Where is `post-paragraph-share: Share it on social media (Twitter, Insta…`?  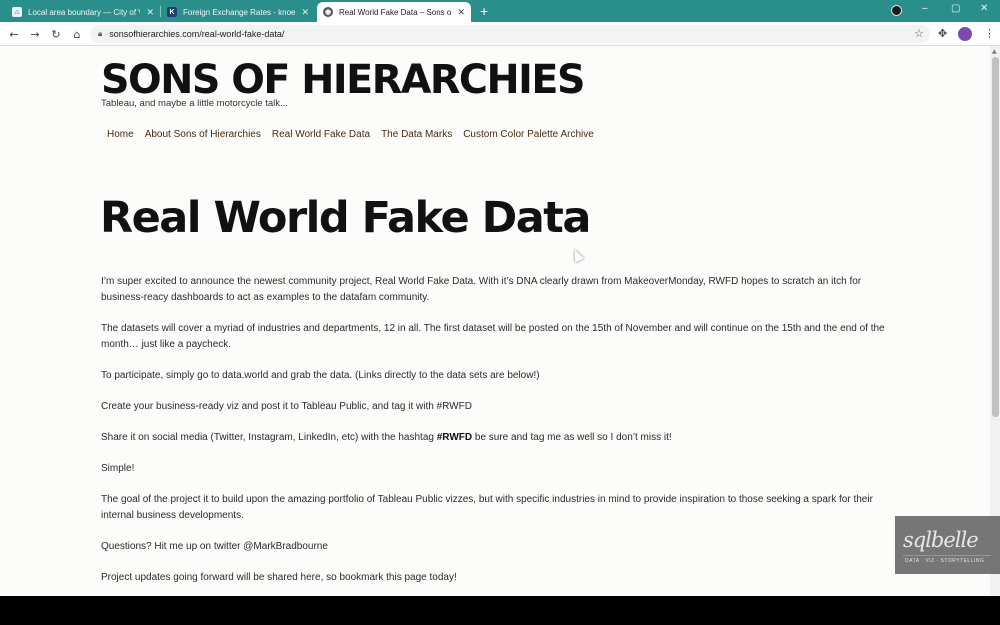 post-paragraph-share: Share it on social media (Twitter, Insta… is located at coordinates (496, 438).